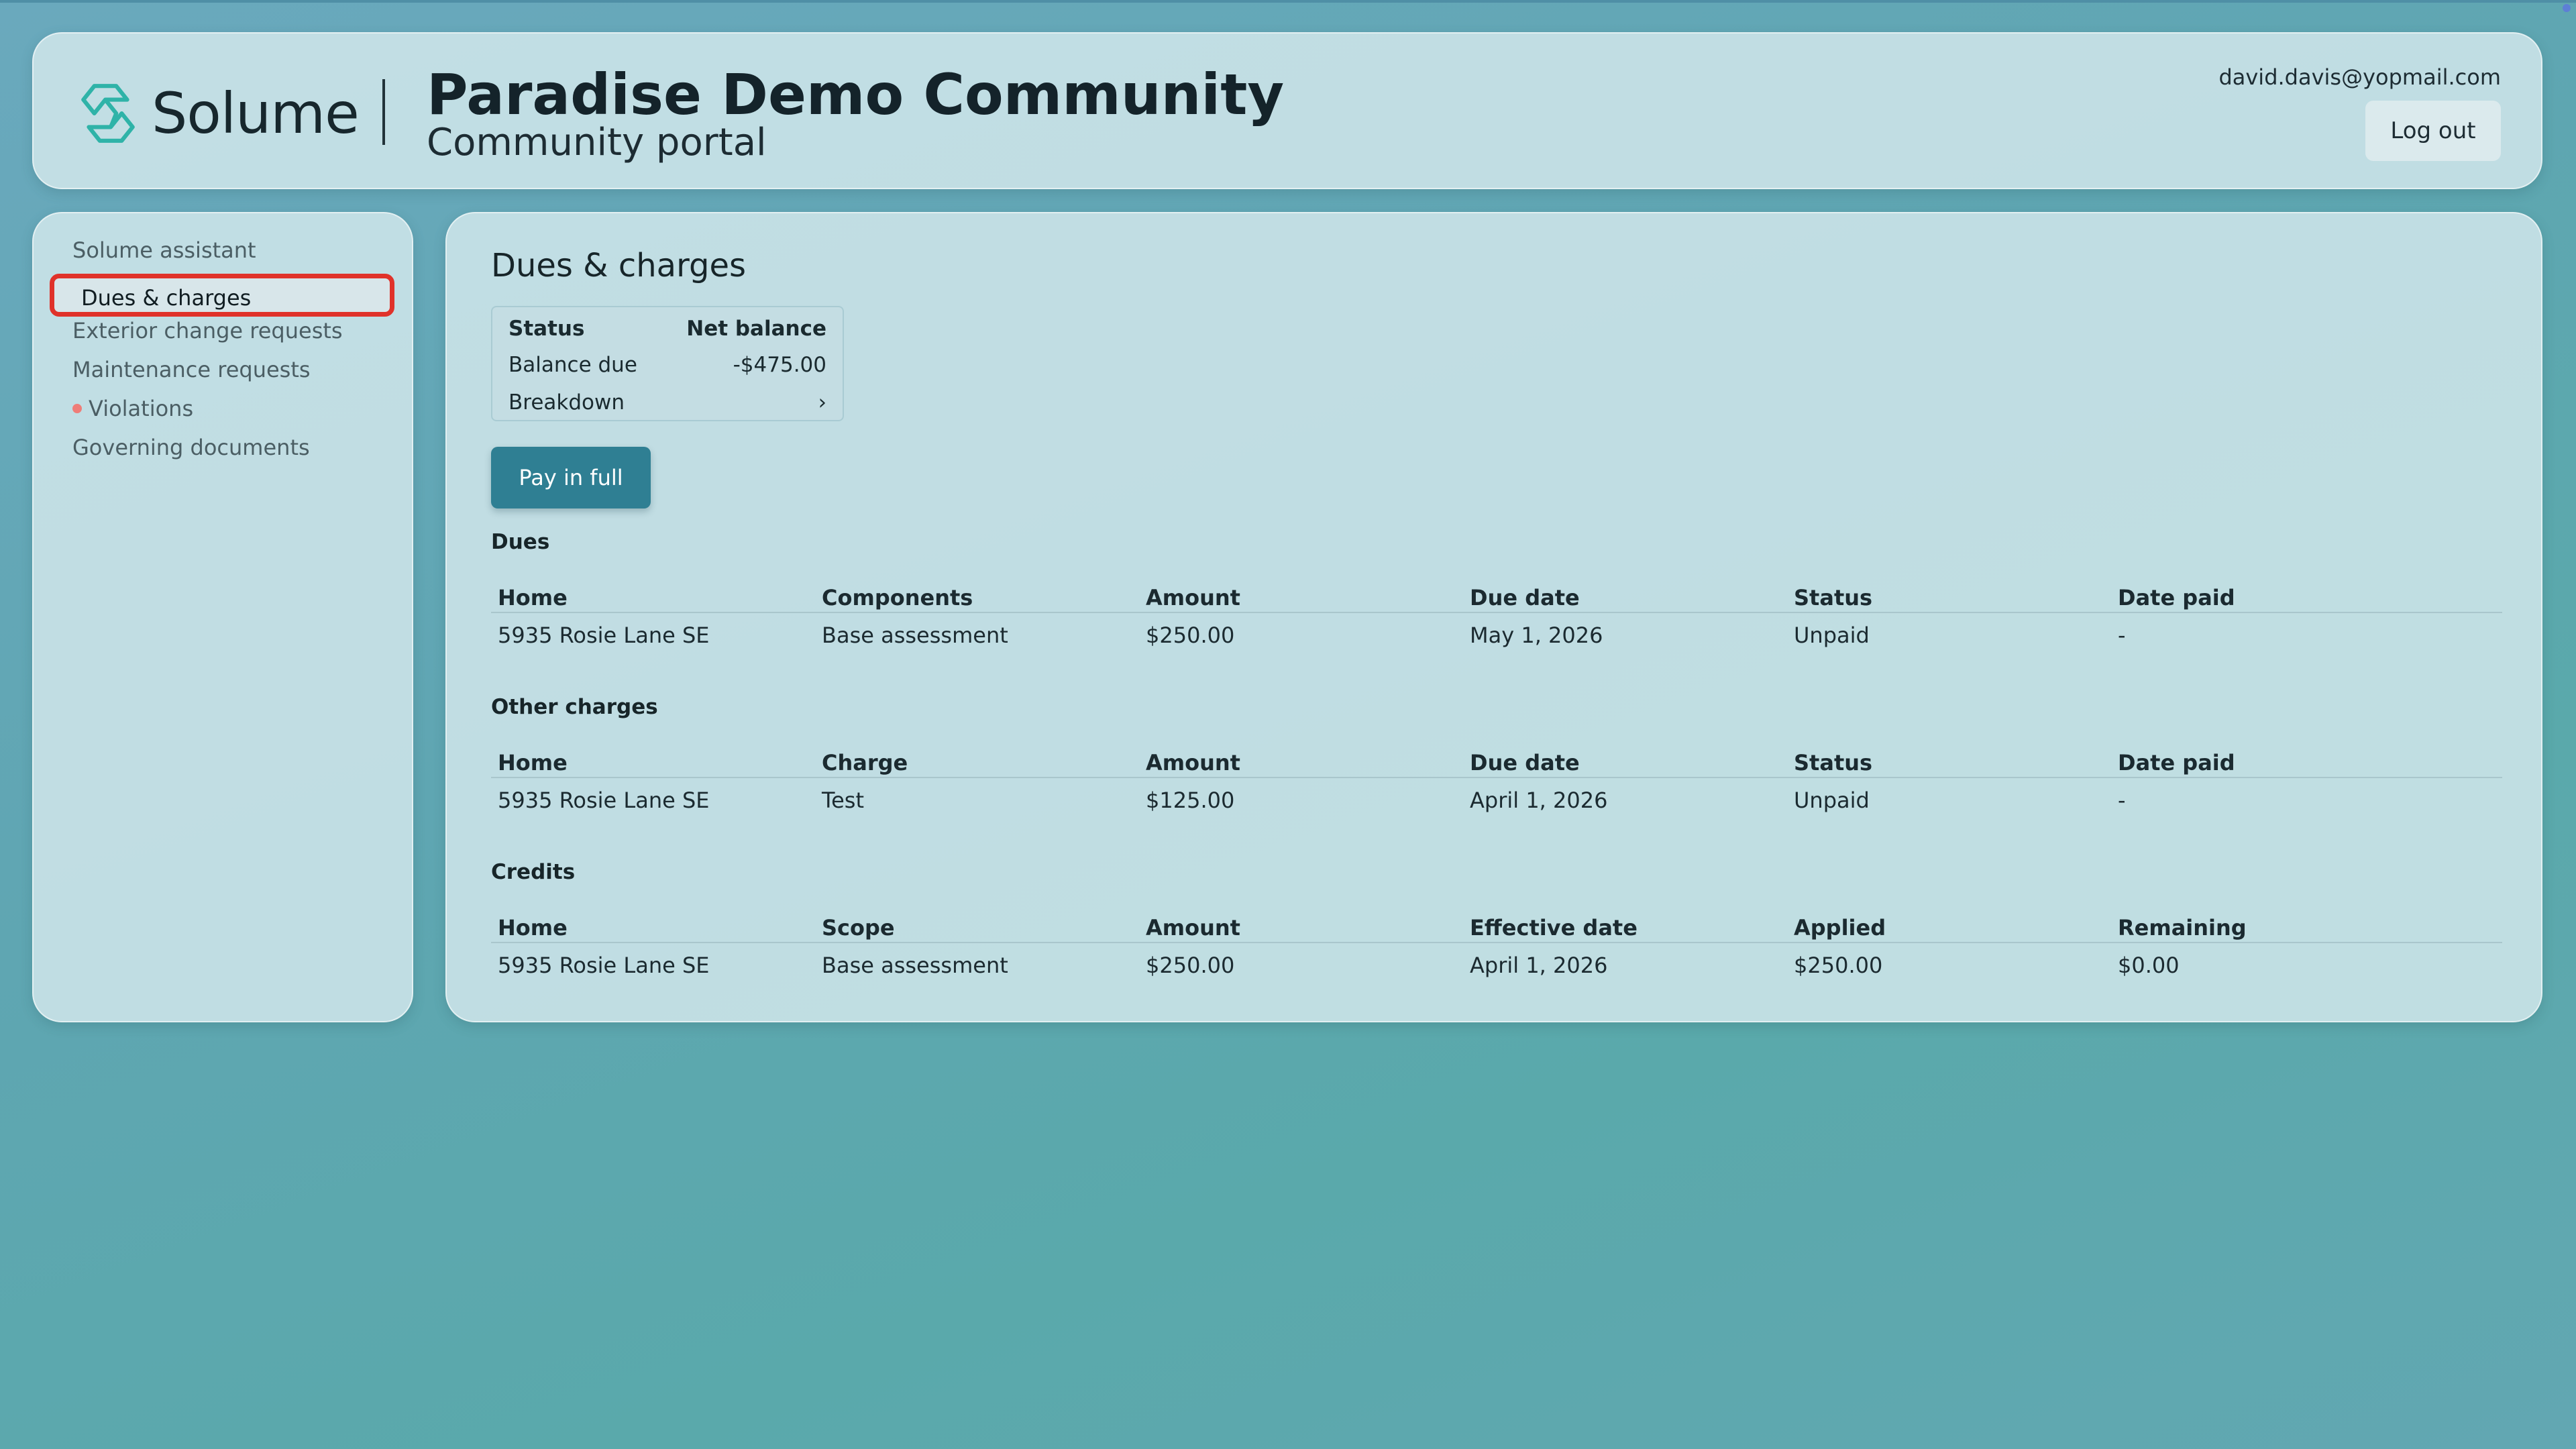 The width and height of the screenshot is (2576, 1449). What do you see at coordinates (256, 113) in the screenshot?
I see `brand-name: Solume` at bounding box center [256, 113].